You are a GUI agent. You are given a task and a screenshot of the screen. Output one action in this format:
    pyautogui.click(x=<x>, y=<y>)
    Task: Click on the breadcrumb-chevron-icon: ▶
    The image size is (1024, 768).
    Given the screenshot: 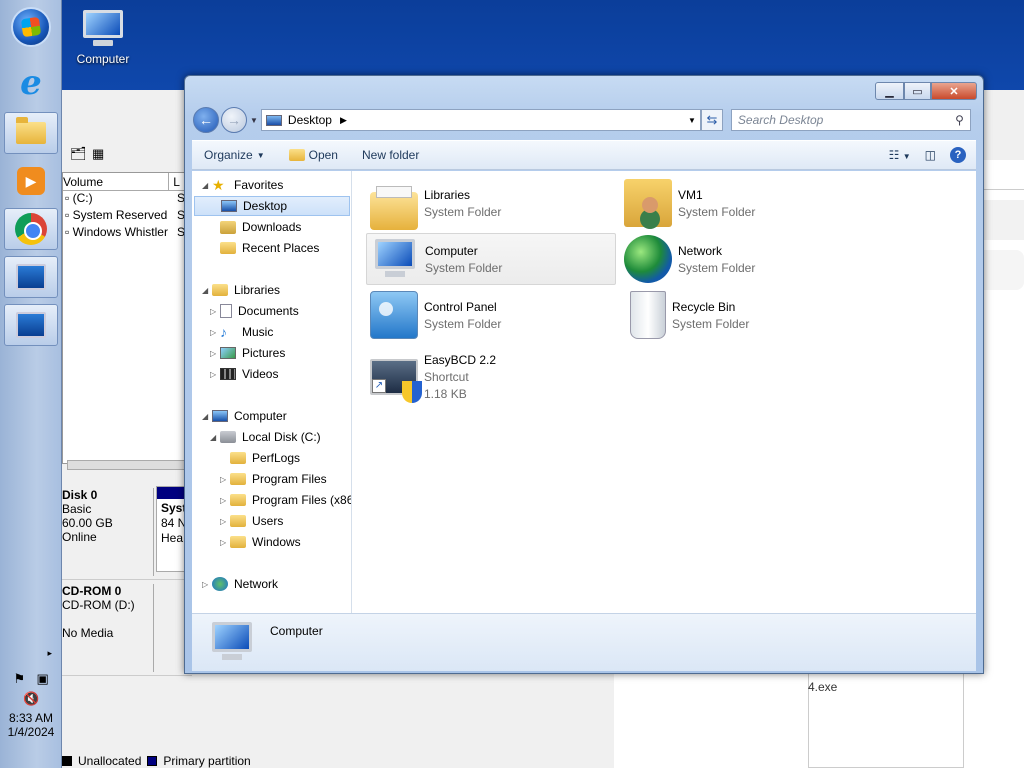 What is the action you would take?
    pyautogui.click(x=343, y=120)
    